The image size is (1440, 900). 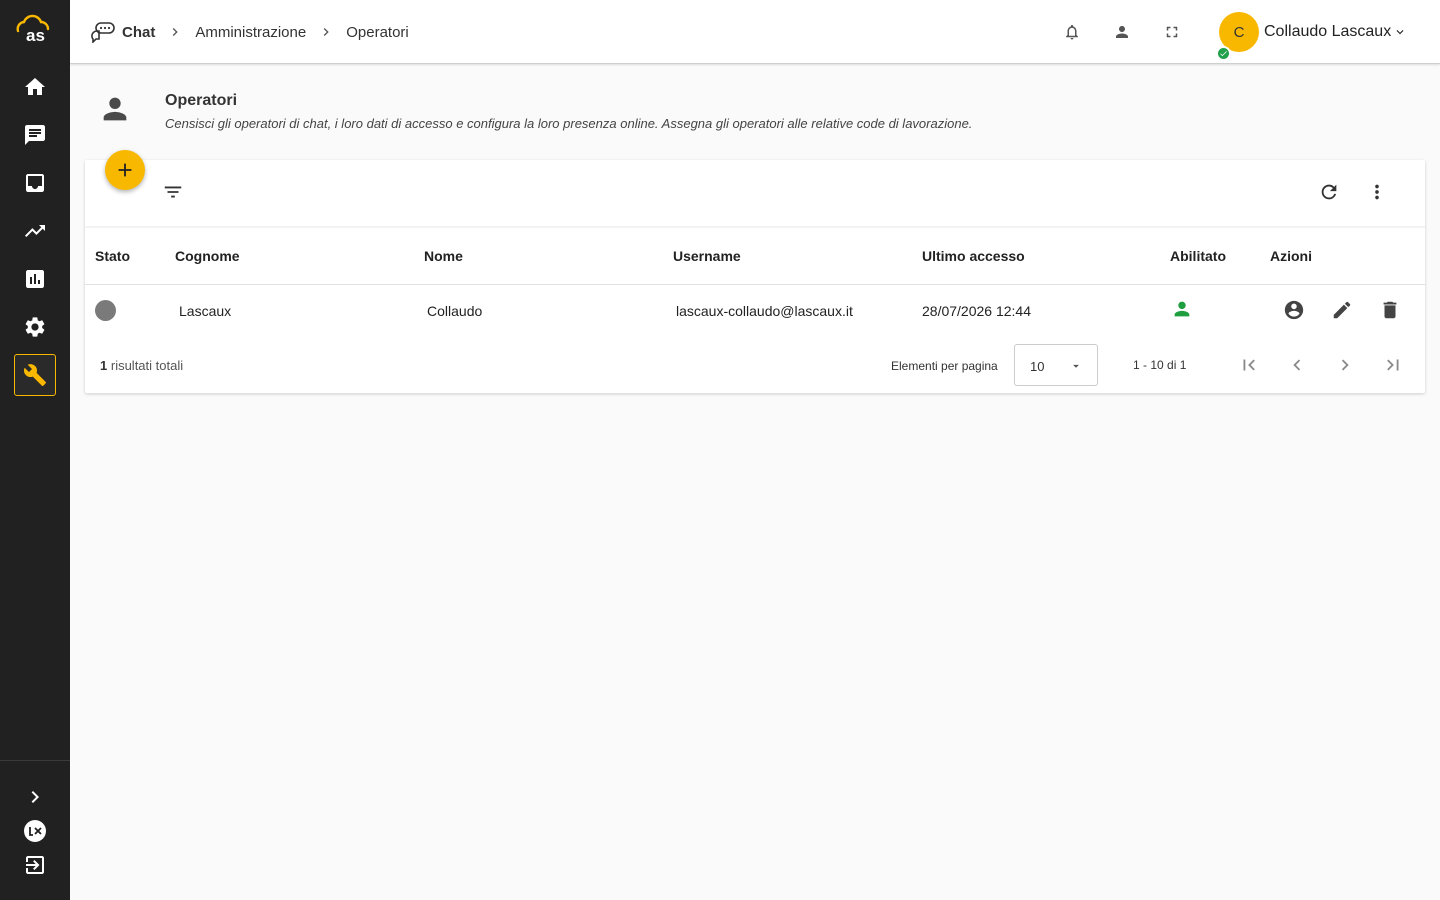 I want to click on next-page-button, so click(x=1345, y=365).